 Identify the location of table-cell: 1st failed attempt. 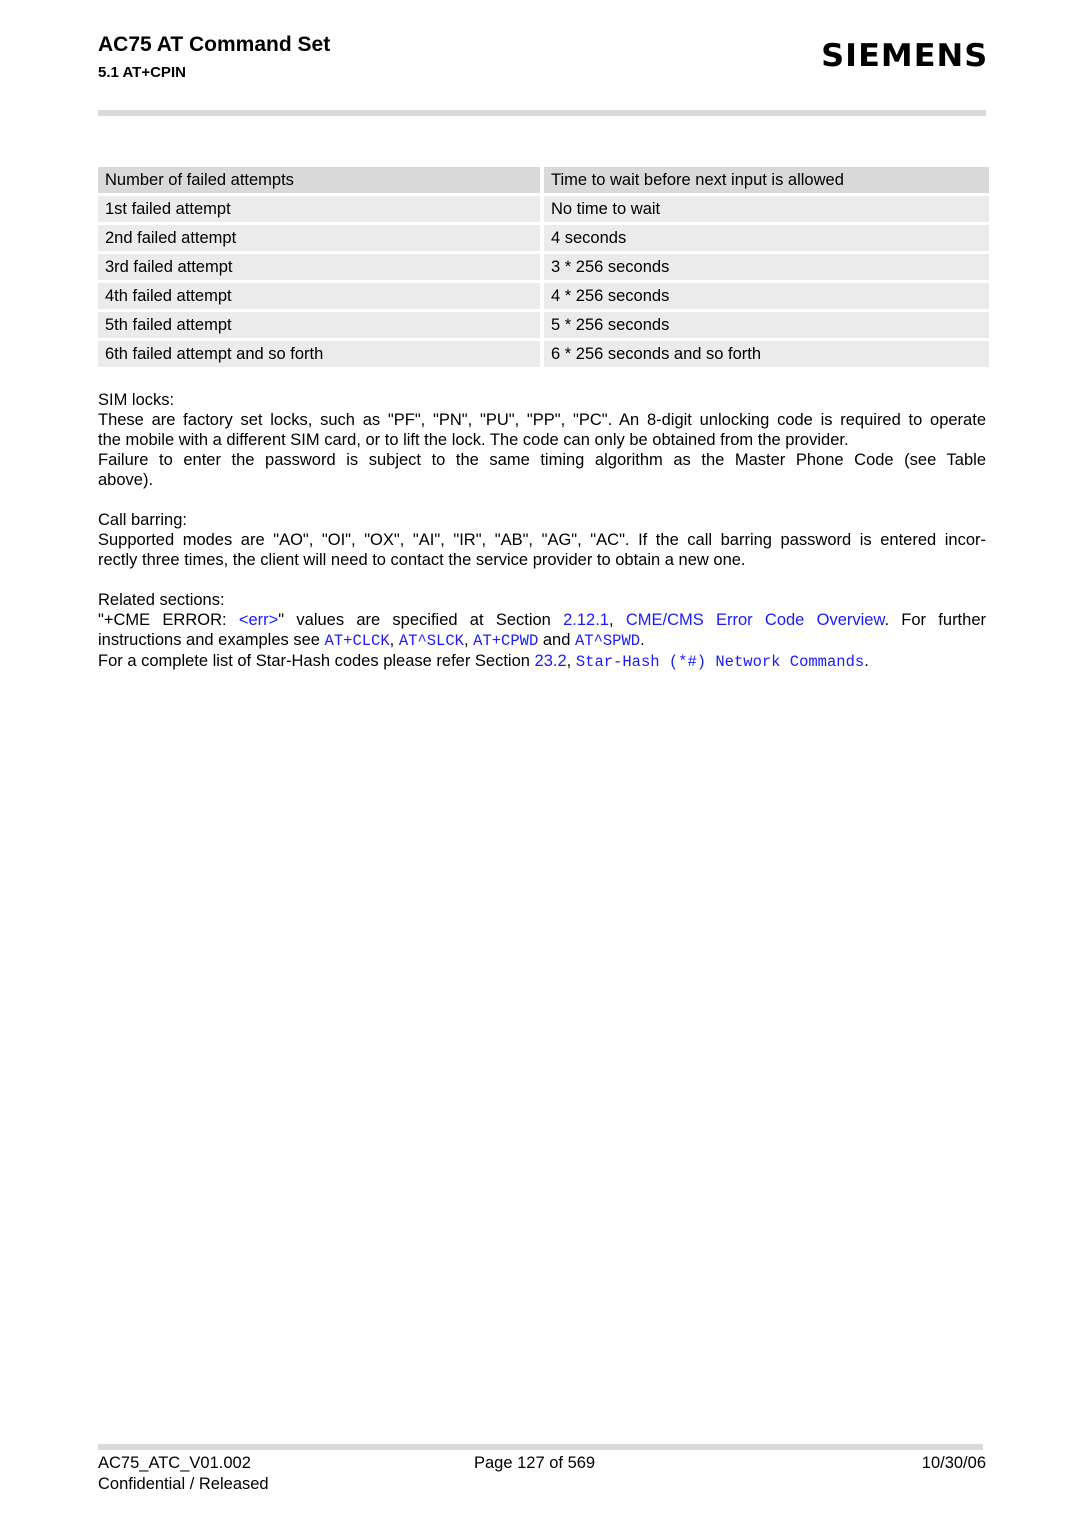
(319, 210).